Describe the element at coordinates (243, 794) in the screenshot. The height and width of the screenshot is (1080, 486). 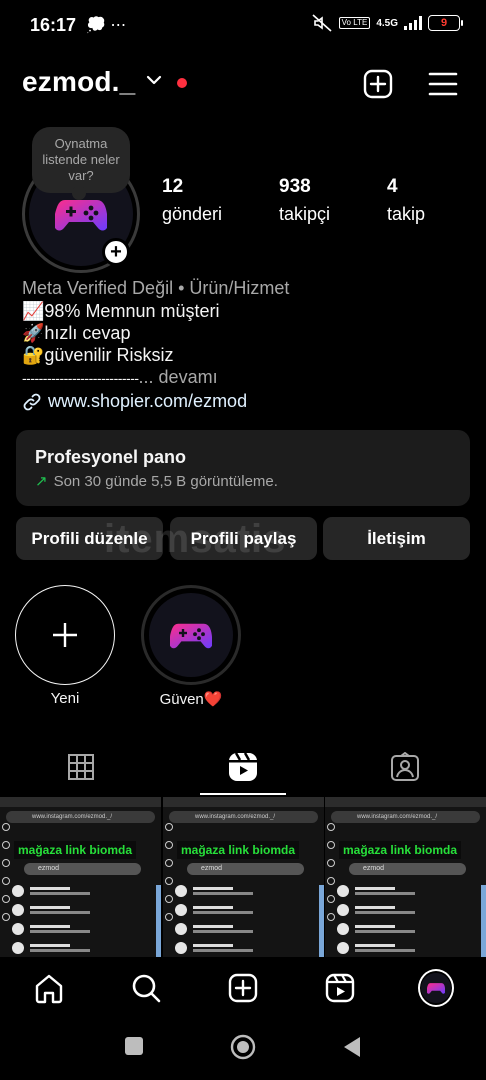
I see `active-tab-indicator` at that location.